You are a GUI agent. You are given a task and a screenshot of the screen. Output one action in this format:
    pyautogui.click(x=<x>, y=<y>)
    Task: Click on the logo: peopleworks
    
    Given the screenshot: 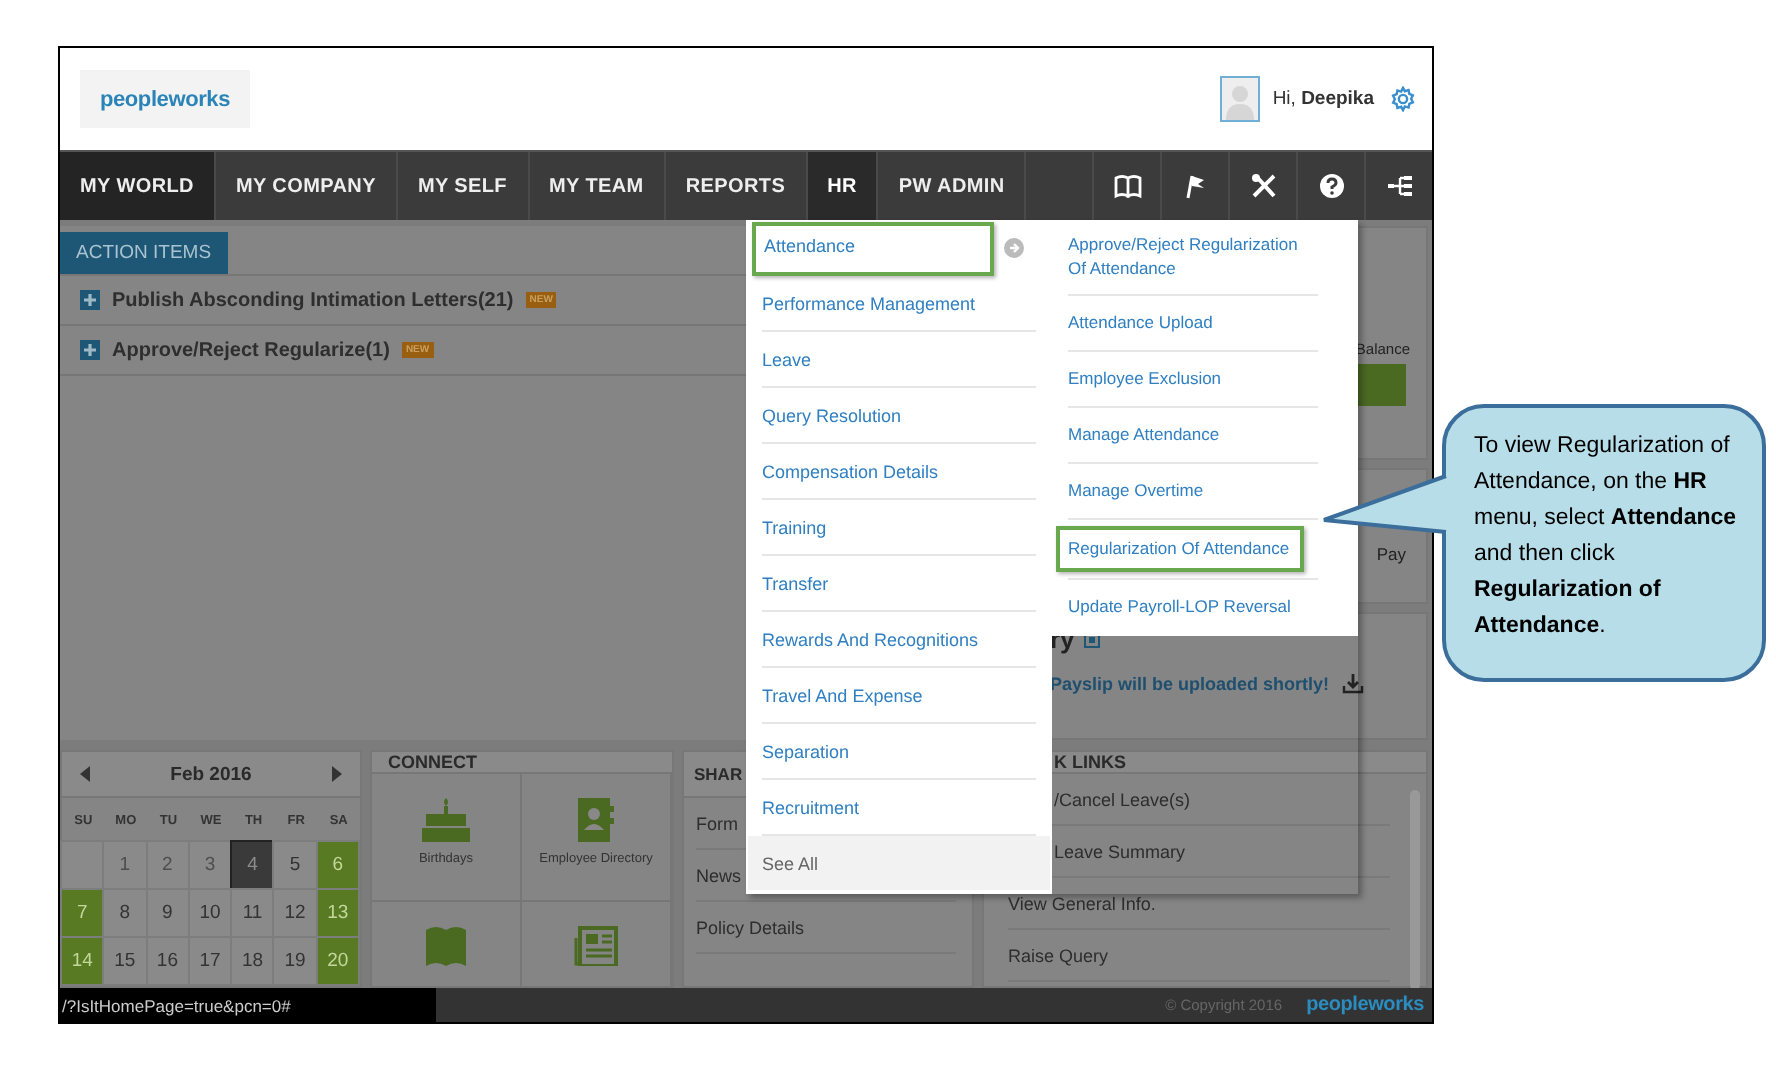 What is the action you would take?
    pyautogui.click(x=165, y=99)
    